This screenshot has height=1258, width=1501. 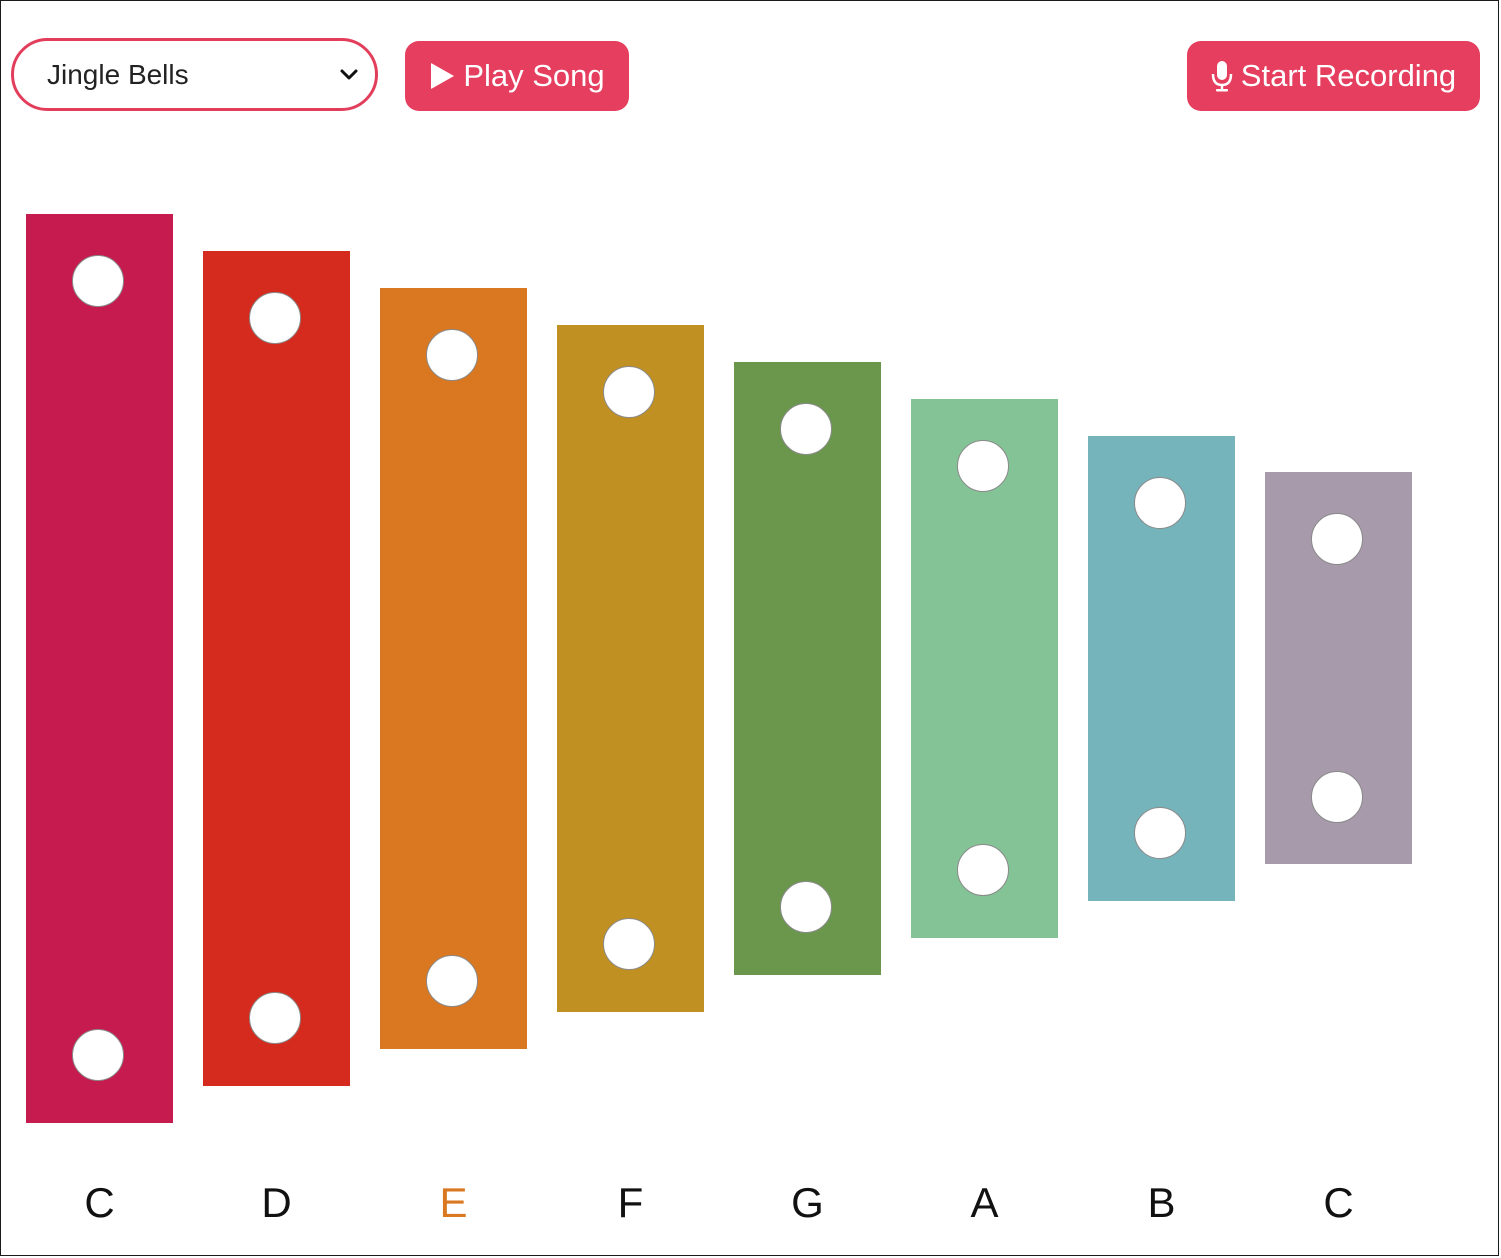 I want to click on key-note-label: A, so click(x=984, y=1202).